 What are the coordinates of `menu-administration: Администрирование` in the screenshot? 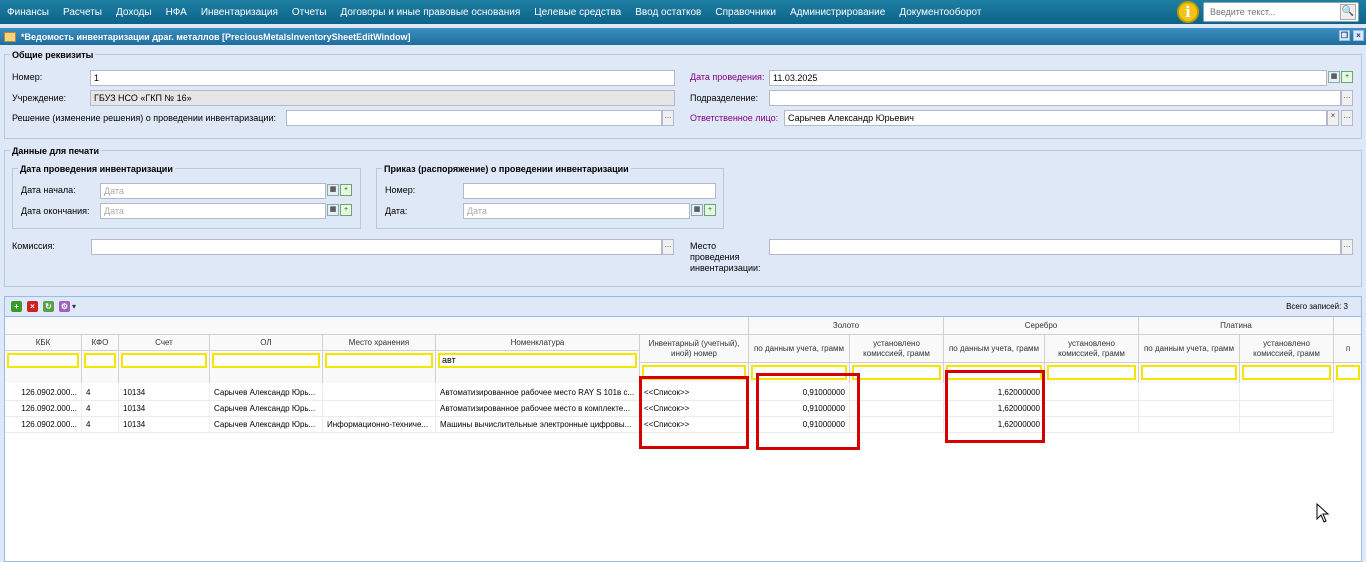 It's located at (837, 12).